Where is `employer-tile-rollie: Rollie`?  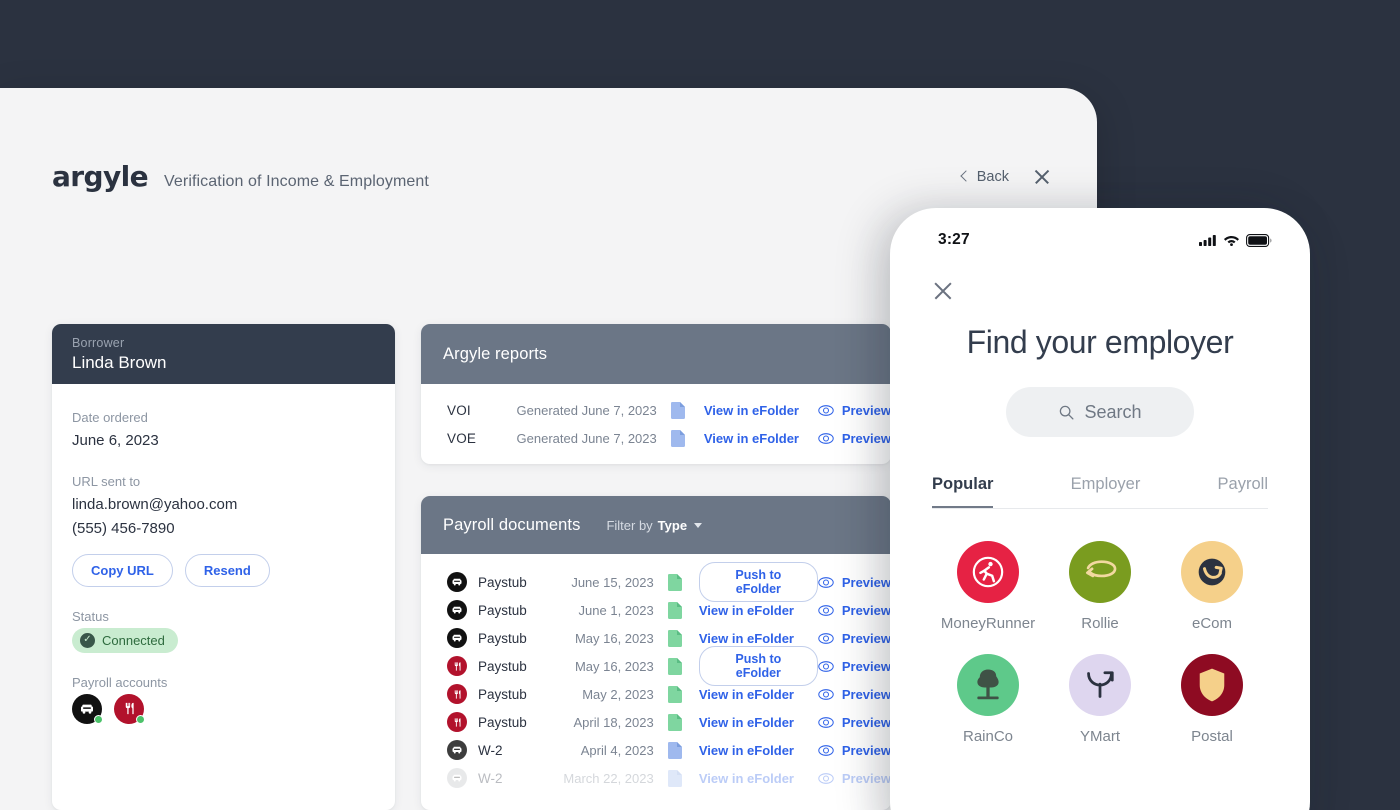
employer-tile-rollie: Rollie is located at coordinates (1100, 586).